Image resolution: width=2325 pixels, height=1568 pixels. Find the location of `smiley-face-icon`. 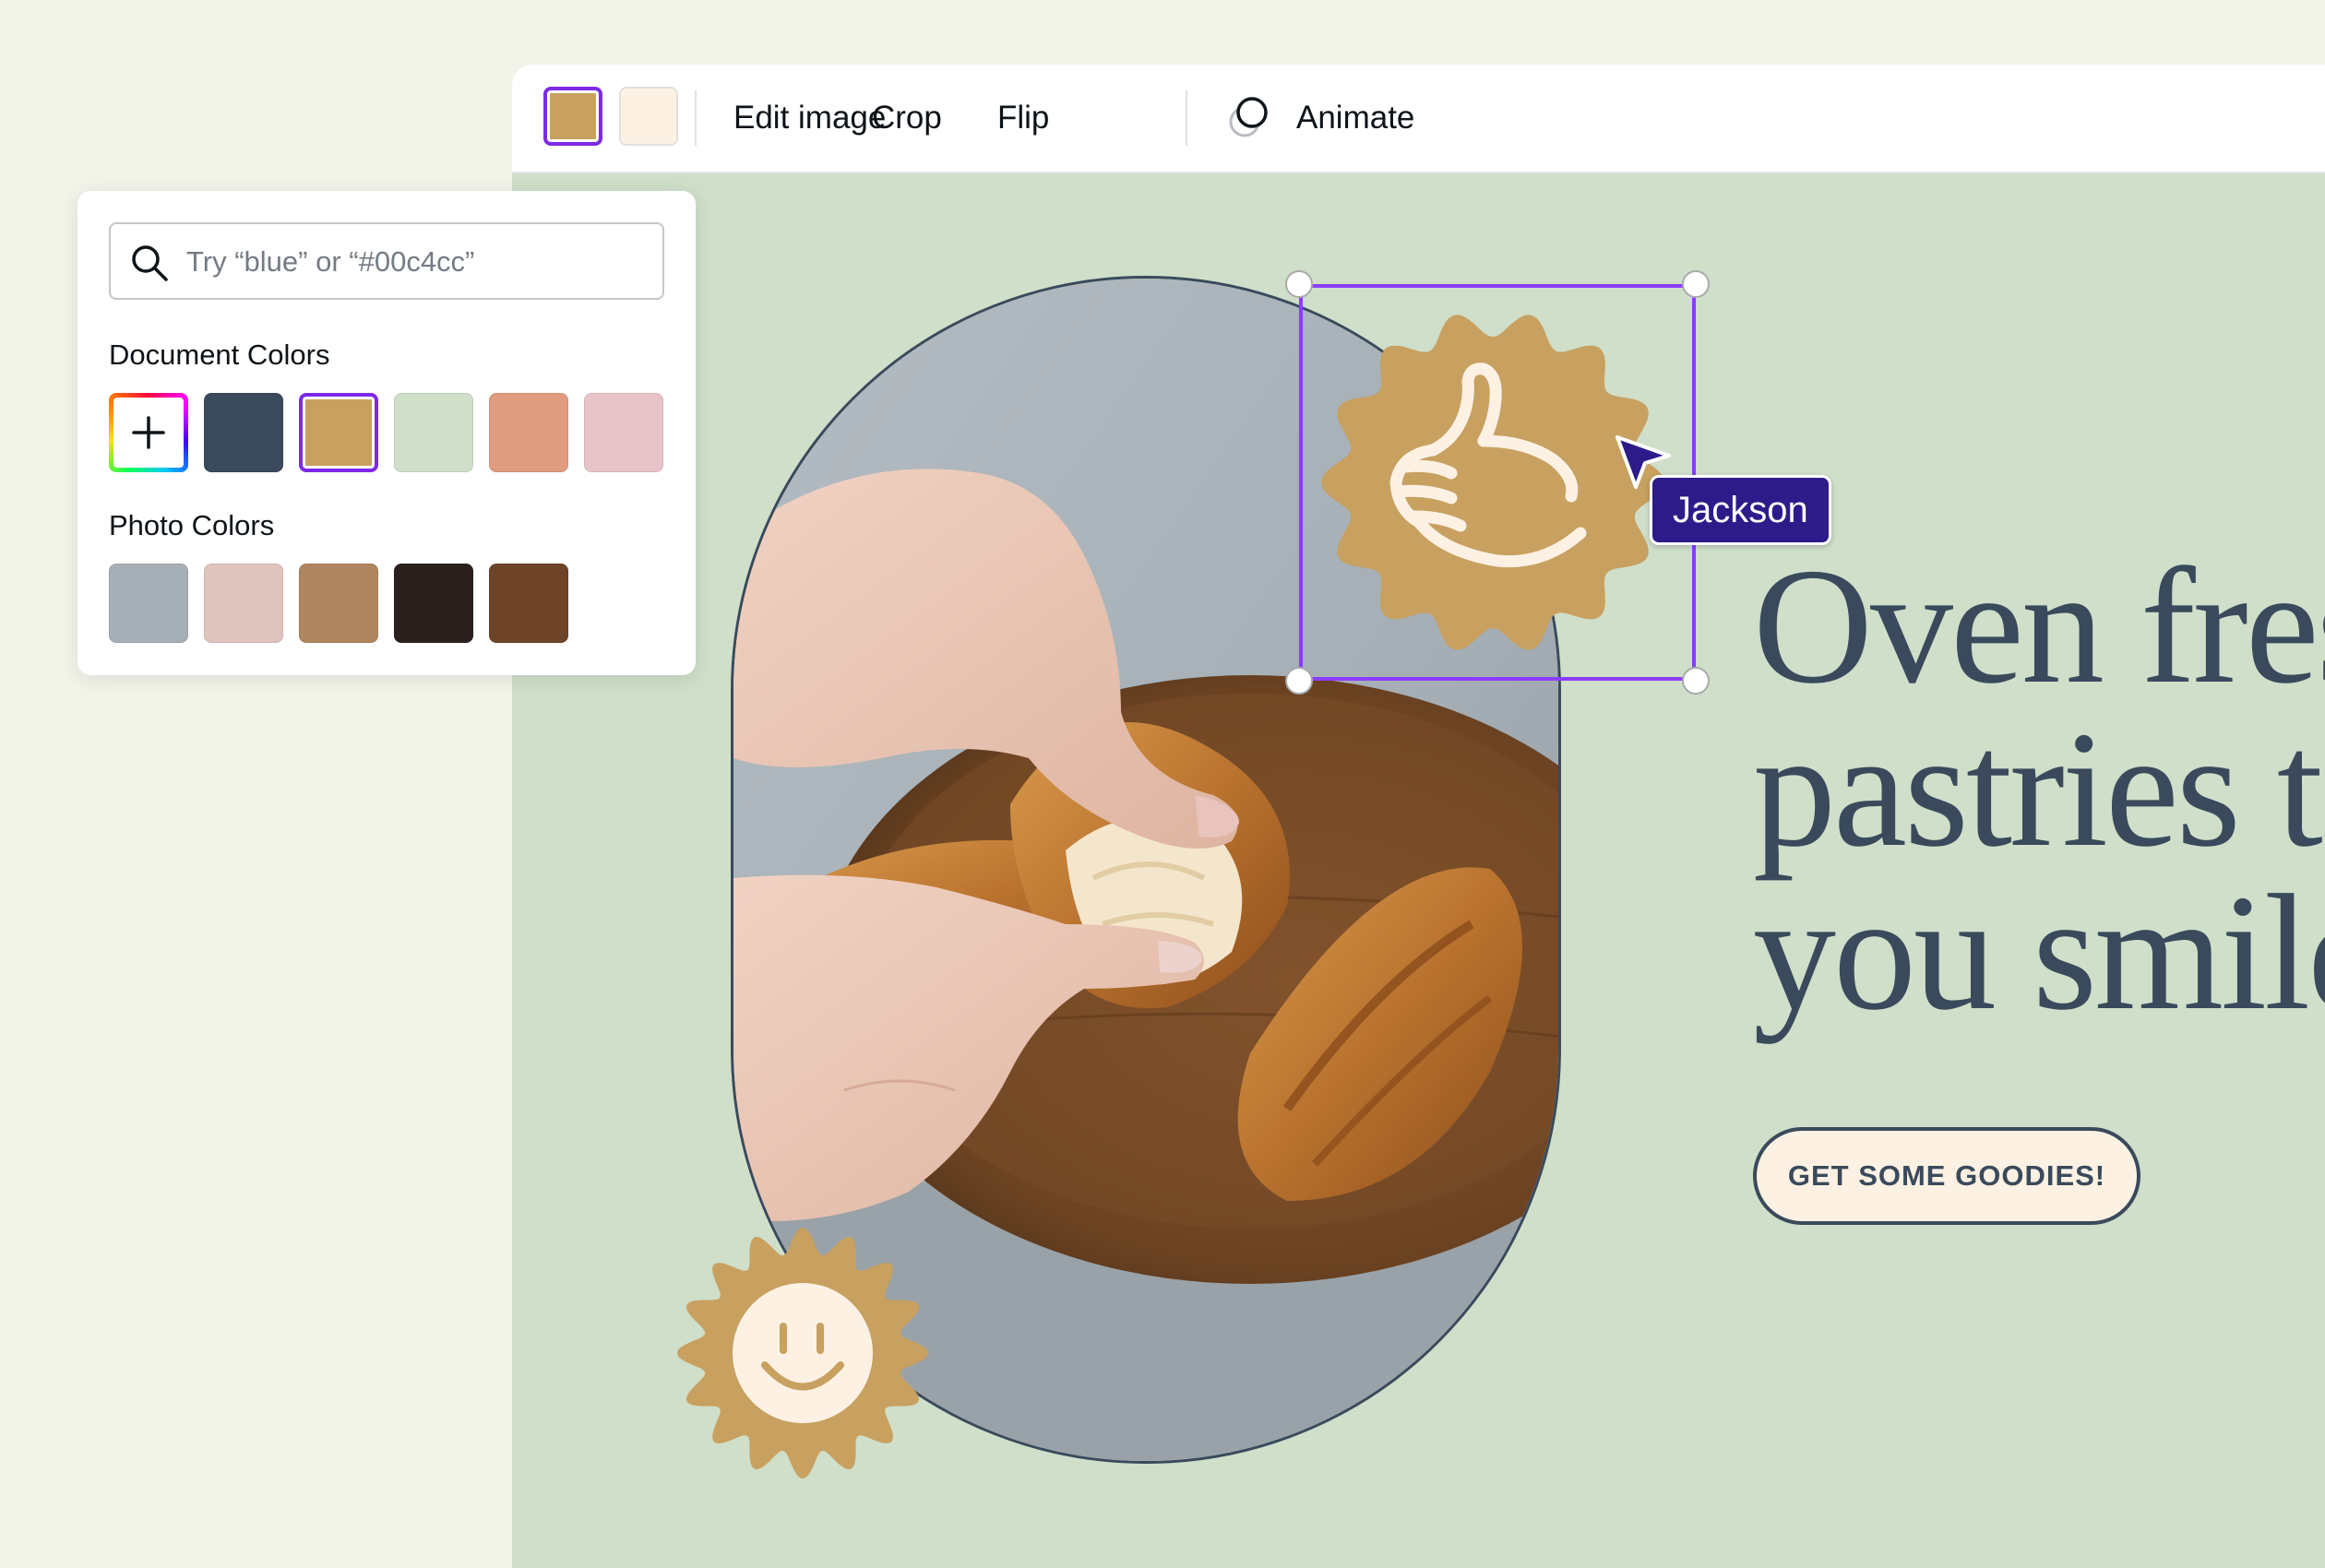

smiley-face-icon is located at coordinates (803, 1353).